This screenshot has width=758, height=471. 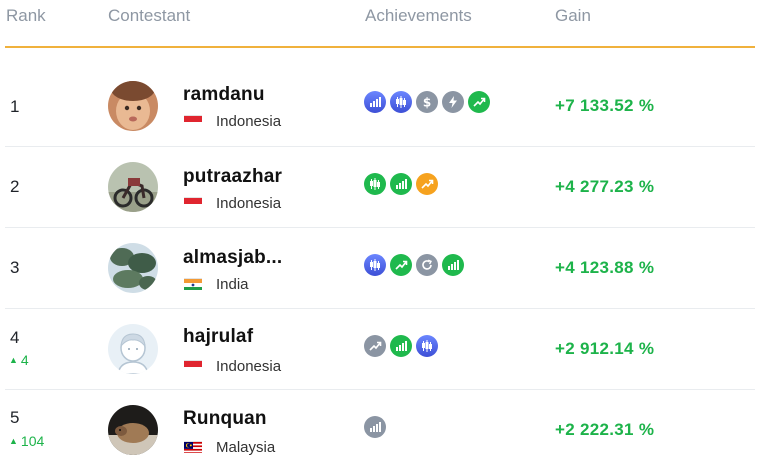 What do you see at coordinates (15, 106) in the screenshot?
I see `rank-number: 1` at bounding box center [15, 106].